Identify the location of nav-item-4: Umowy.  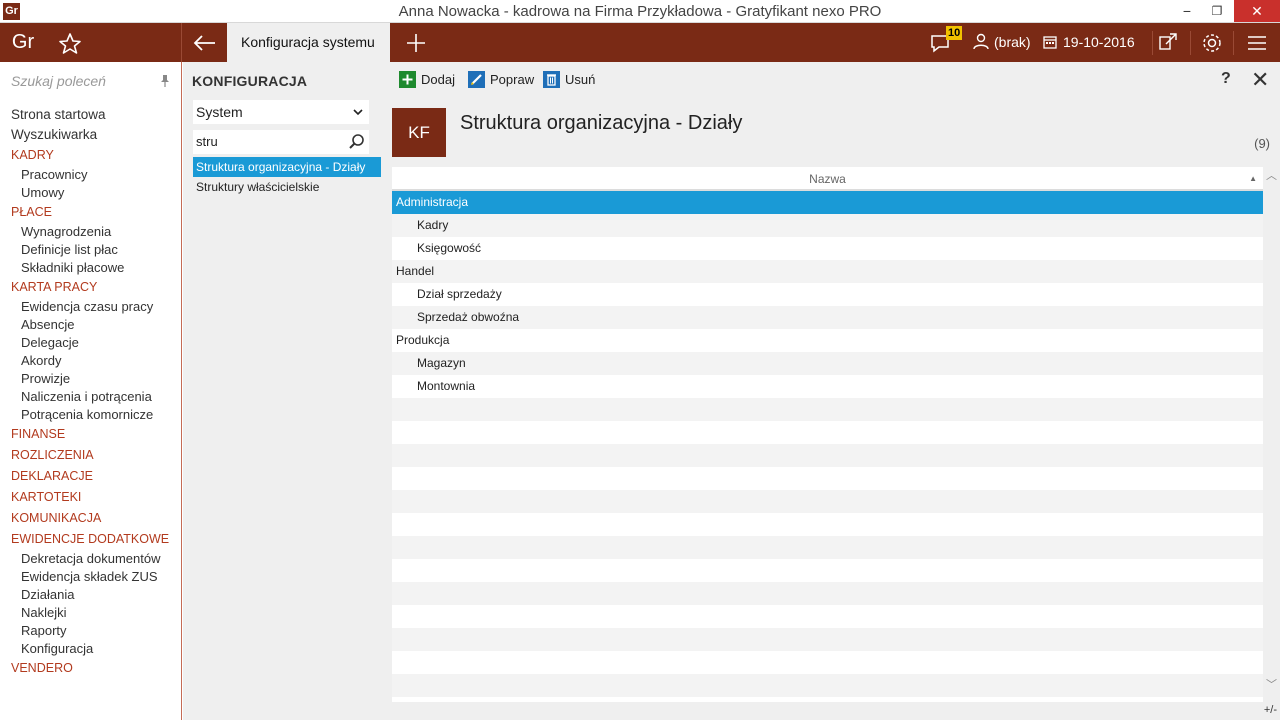
(90, 193).